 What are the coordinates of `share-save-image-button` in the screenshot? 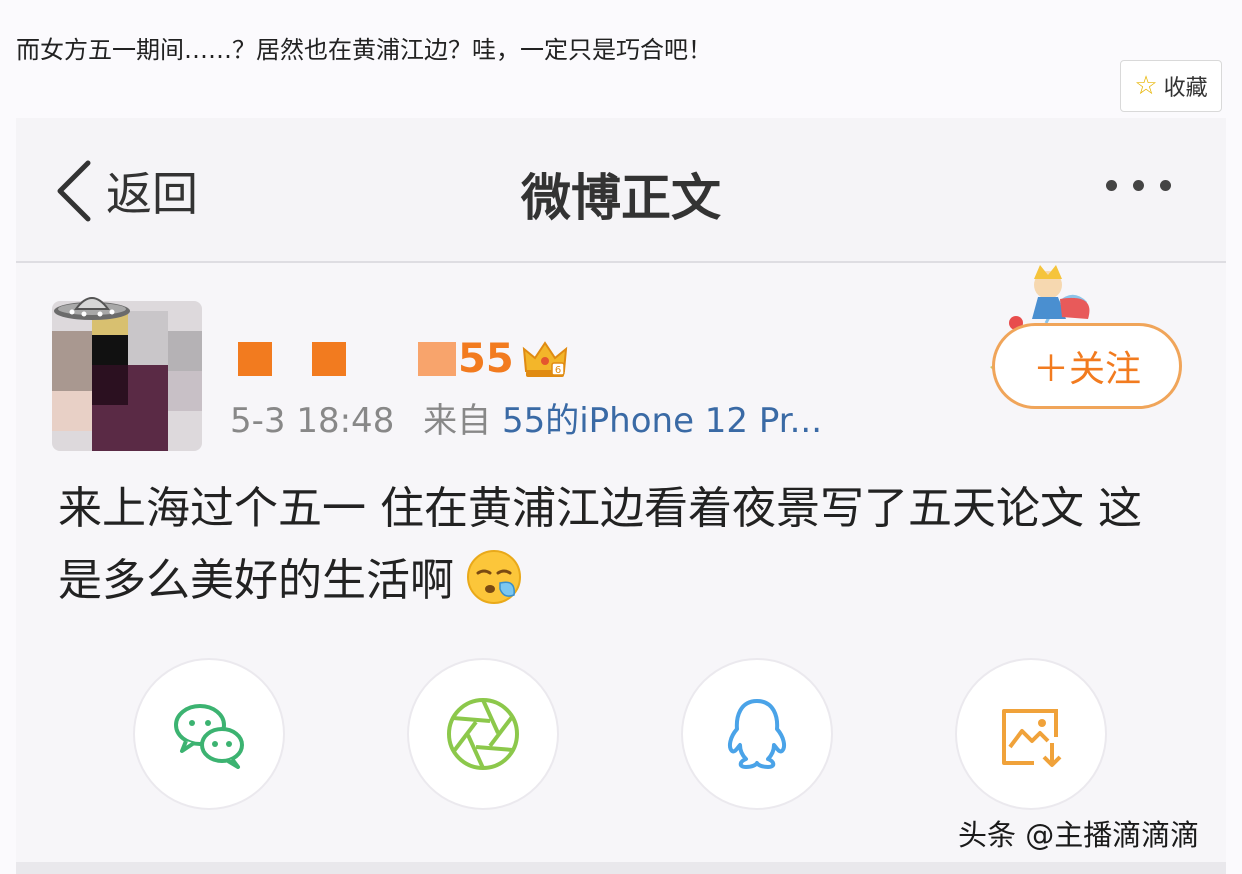 It's located at (1031, 734).